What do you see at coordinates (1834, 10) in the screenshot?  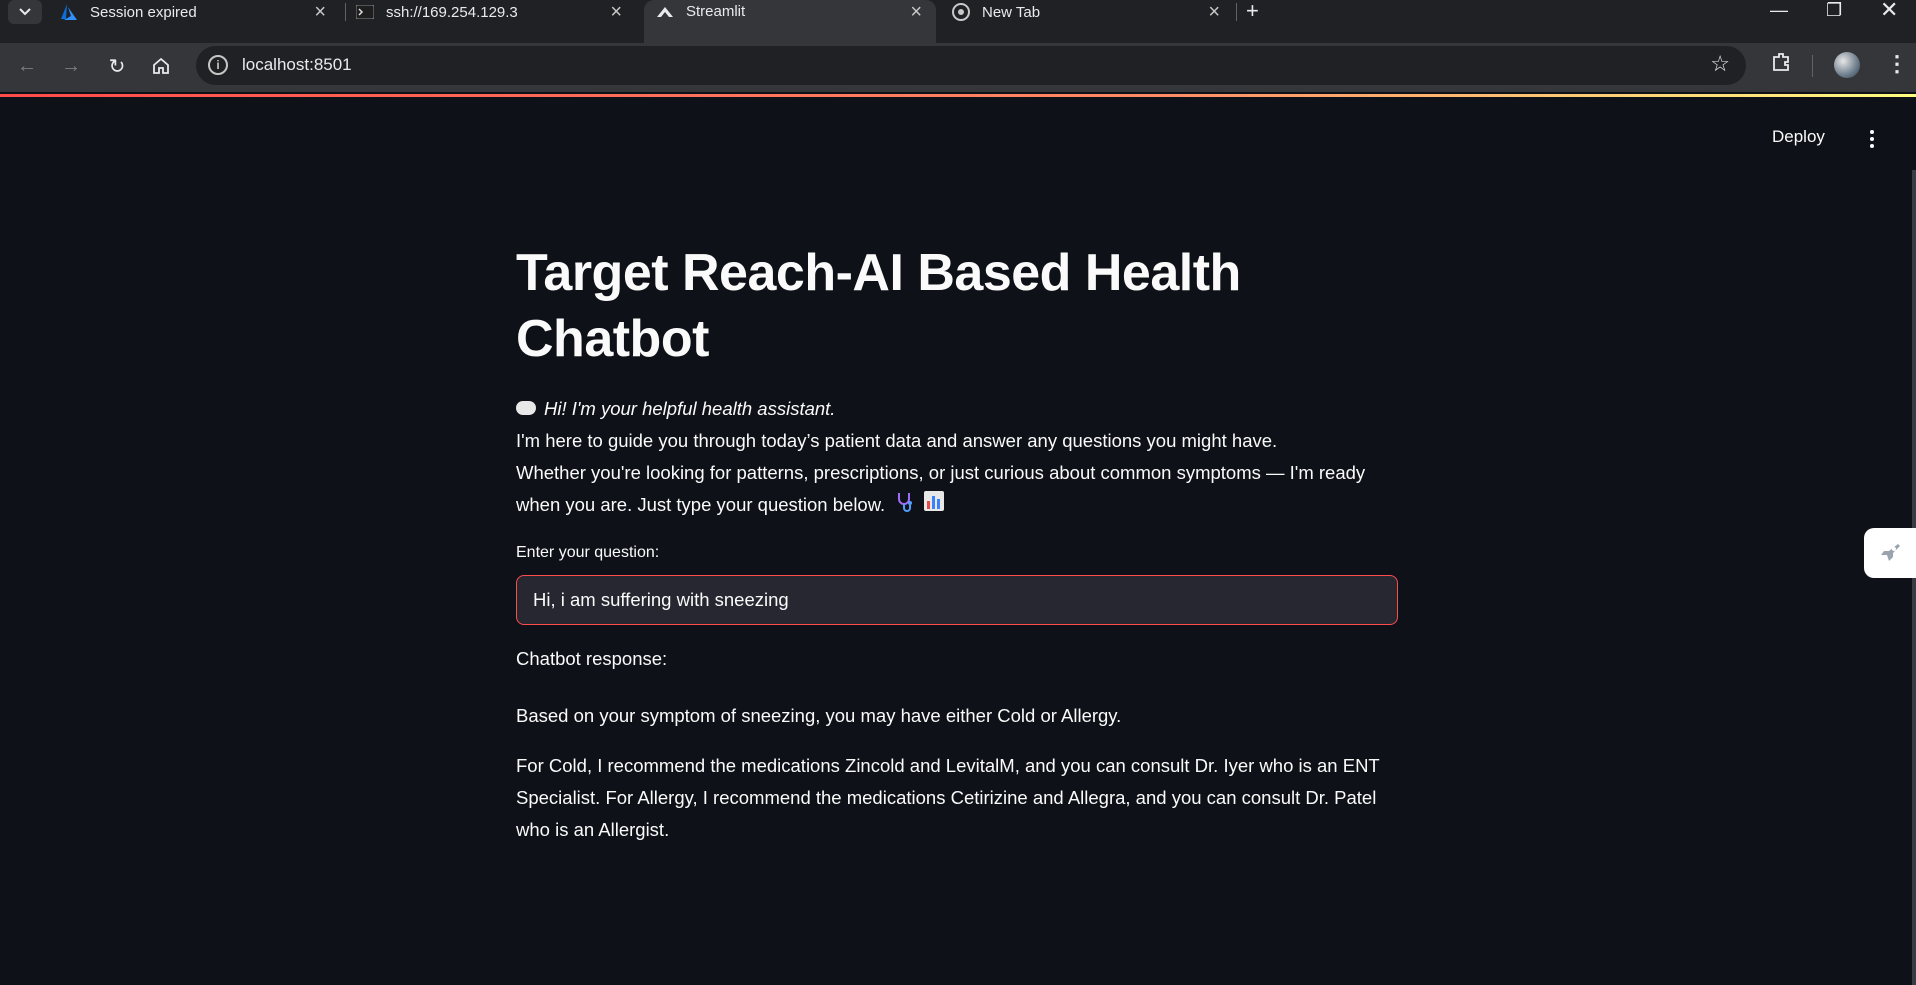 I see `restore-icon: ❐` at bounding box center [1834, 10].